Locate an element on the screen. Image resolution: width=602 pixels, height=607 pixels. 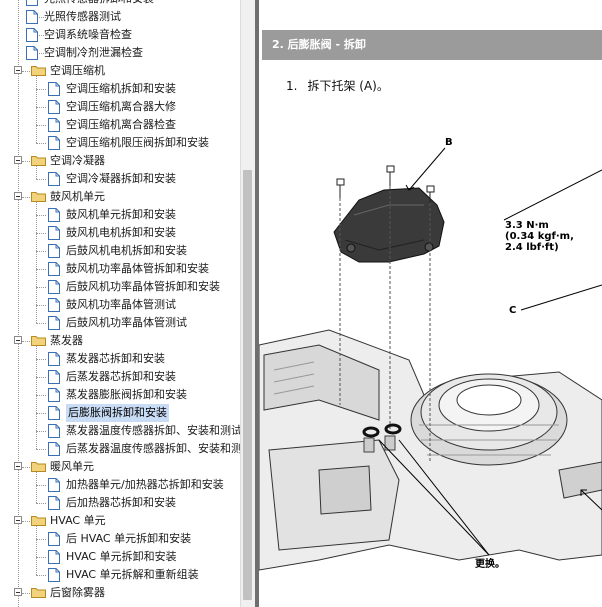
tree-item-label: 空调冷凝器拆卸和安装 is located at coordinates (121, 178).